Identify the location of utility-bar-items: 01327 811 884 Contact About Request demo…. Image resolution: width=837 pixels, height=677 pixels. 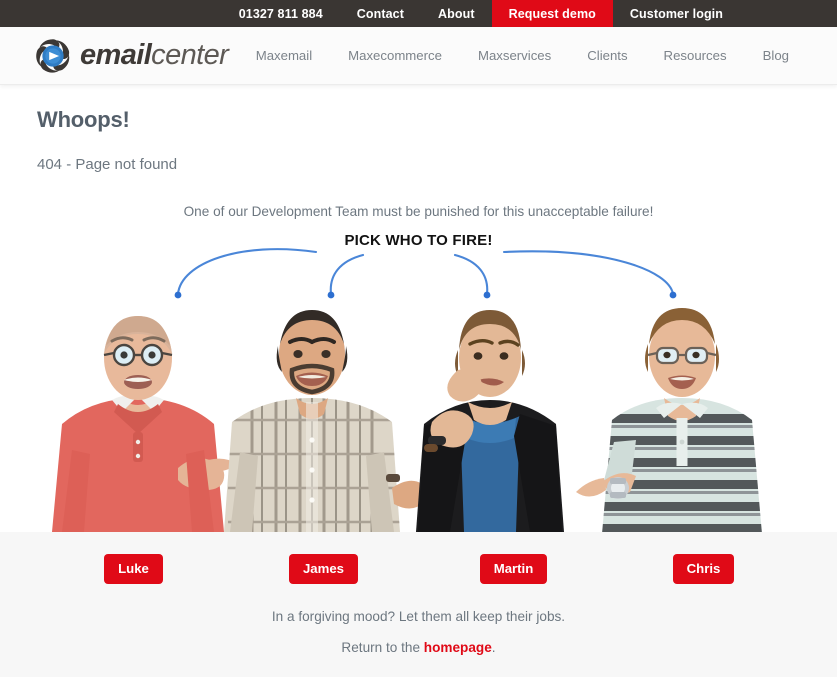
(481, 13).